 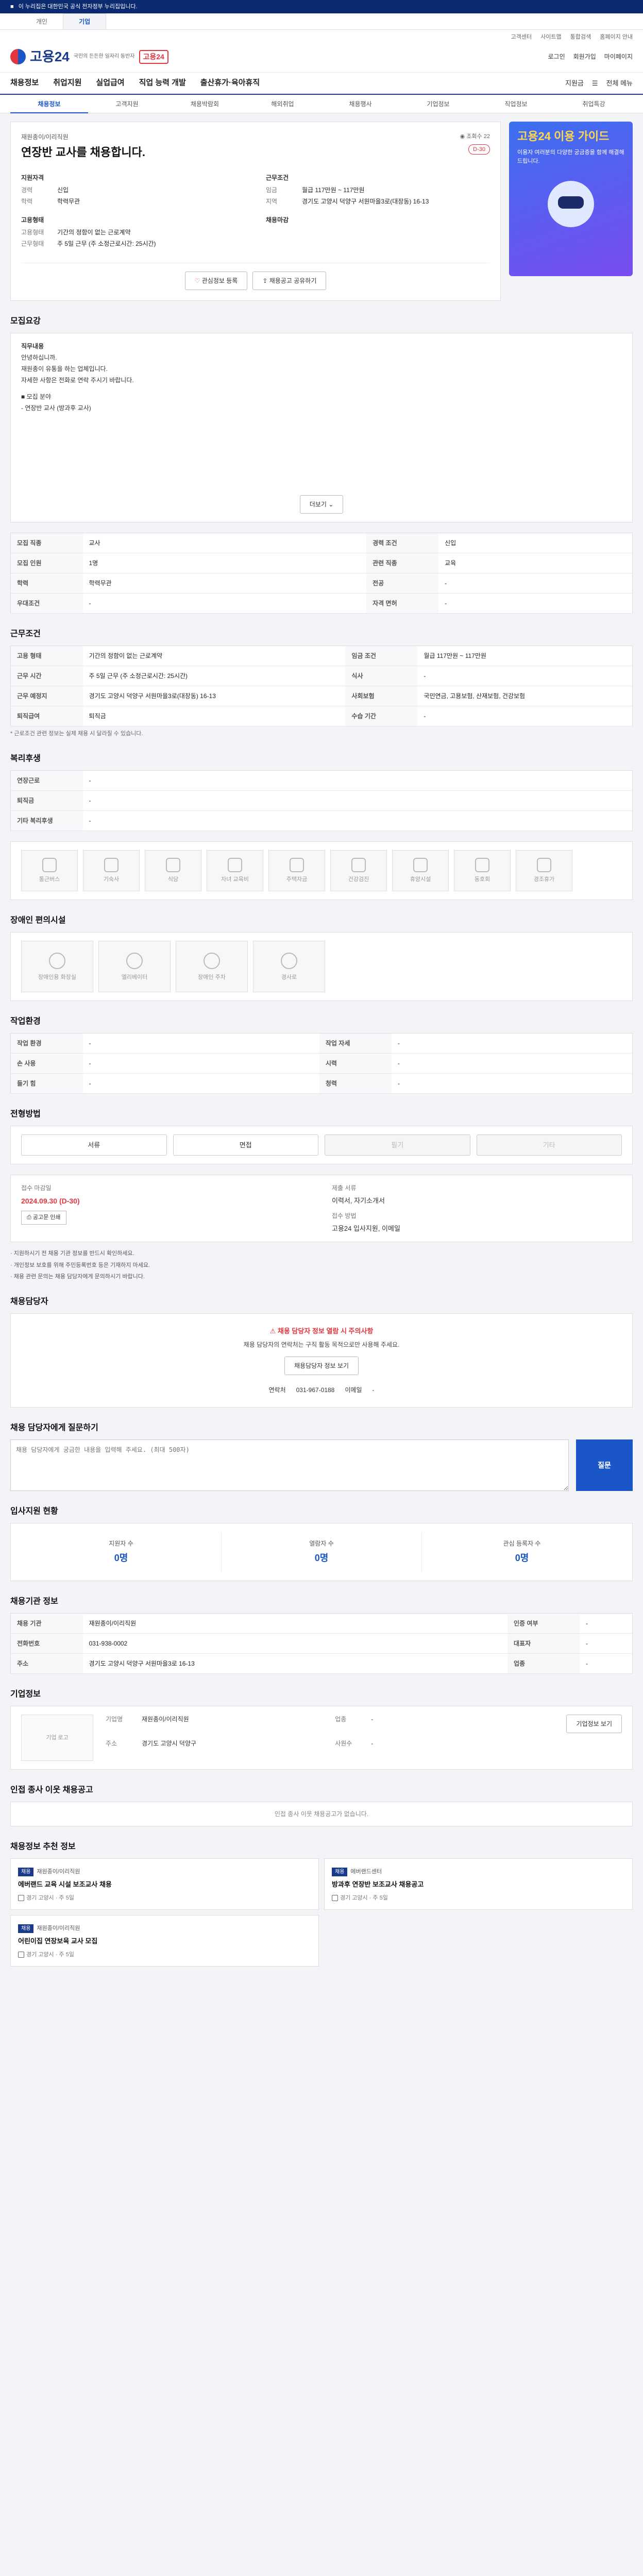 What do you see at coordinates (134, 960) in the screenshot?
I see `elevator-icon` at bounding box center [134, 960].